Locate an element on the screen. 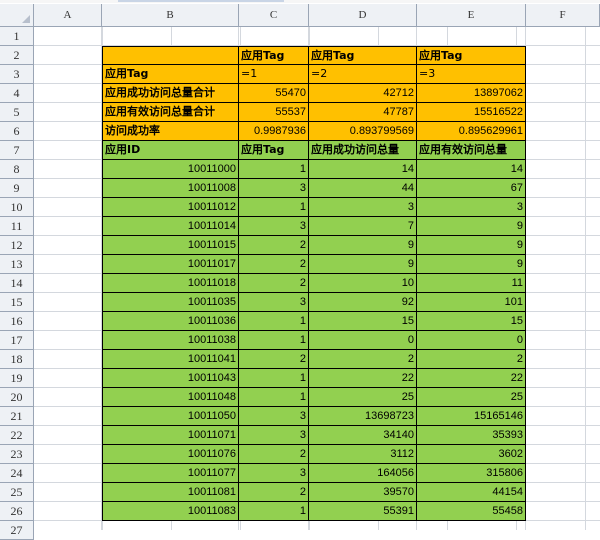 This screenshot has width=600, height=540. data-cell-r25-c3: 44154 is located at coordinates (471, 492).